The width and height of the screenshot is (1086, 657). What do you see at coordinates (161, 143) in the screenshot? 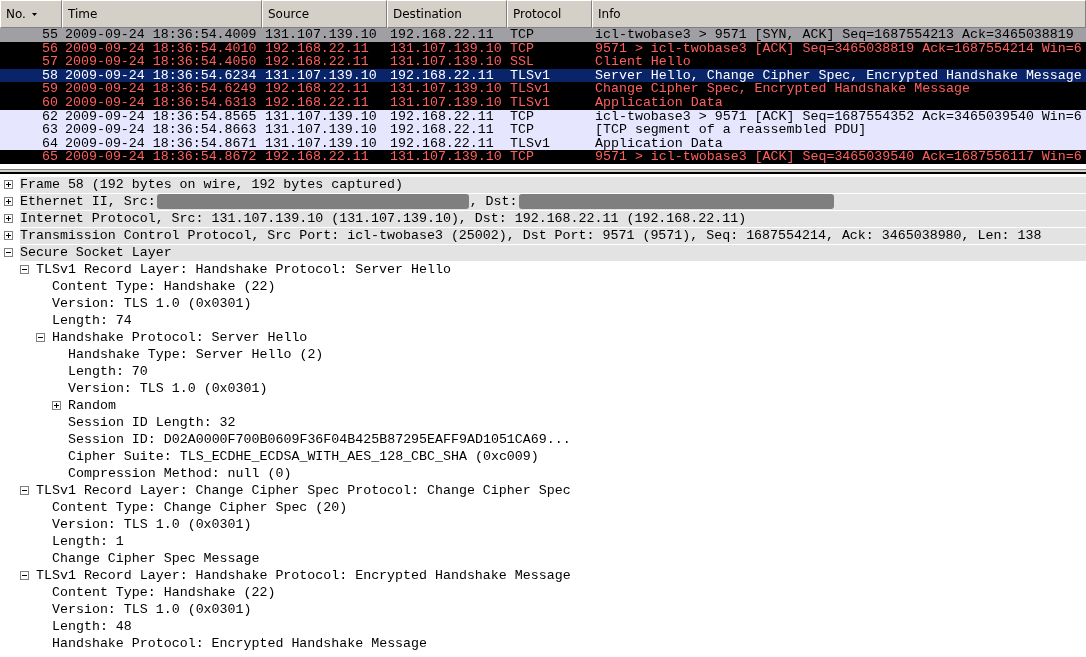
I see `table-cell-text: 2009-09-24 18:36:54.8671` at bounding box center [161, 143].